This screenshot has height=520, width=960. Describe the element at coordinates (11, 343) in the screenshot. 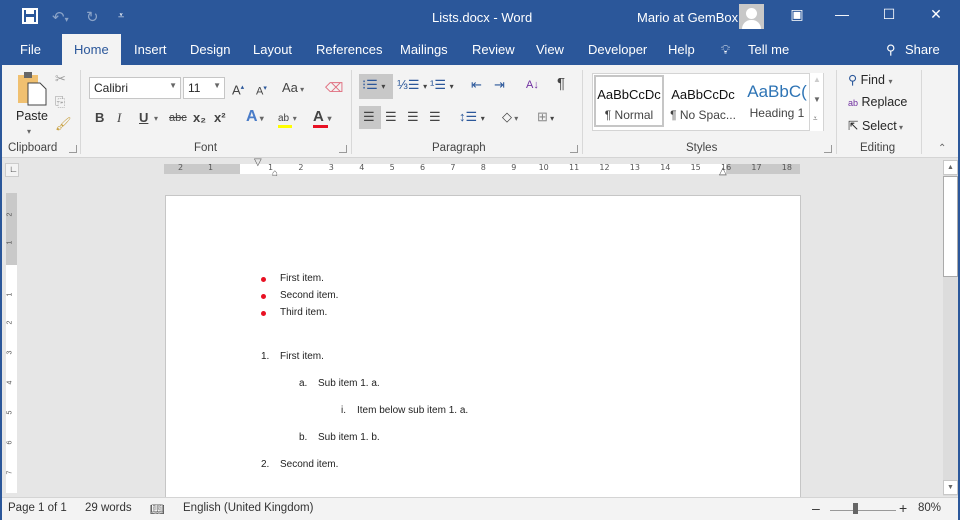

I see `vertical-ruler: 2 1 1 2 3 4 5 6 7` at that location.